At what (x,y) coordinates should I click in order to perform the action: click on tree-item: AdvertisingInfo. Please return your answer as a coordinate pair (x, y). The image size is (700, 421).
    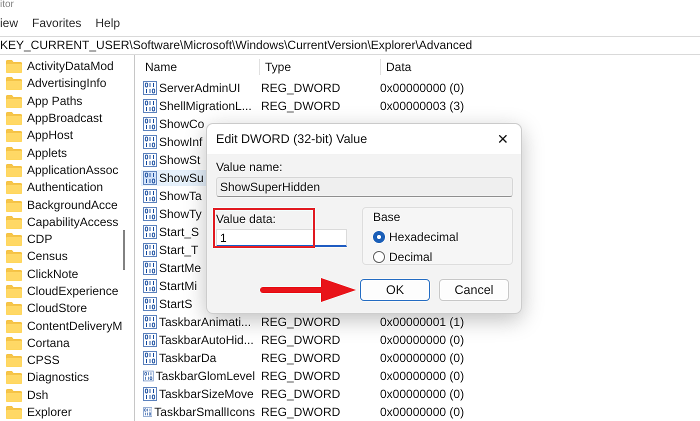
    Looking at the image, I should click on (53, 84).